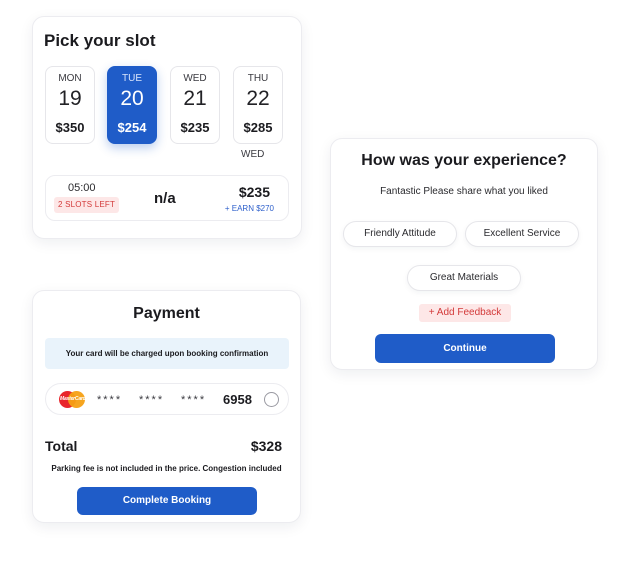 The height and width of the screenshot is (569, 629). What do you see at coordinates (253, 154) in the screenshot?
I see `day-sub-label: WED` at bounding box center [253, 154].